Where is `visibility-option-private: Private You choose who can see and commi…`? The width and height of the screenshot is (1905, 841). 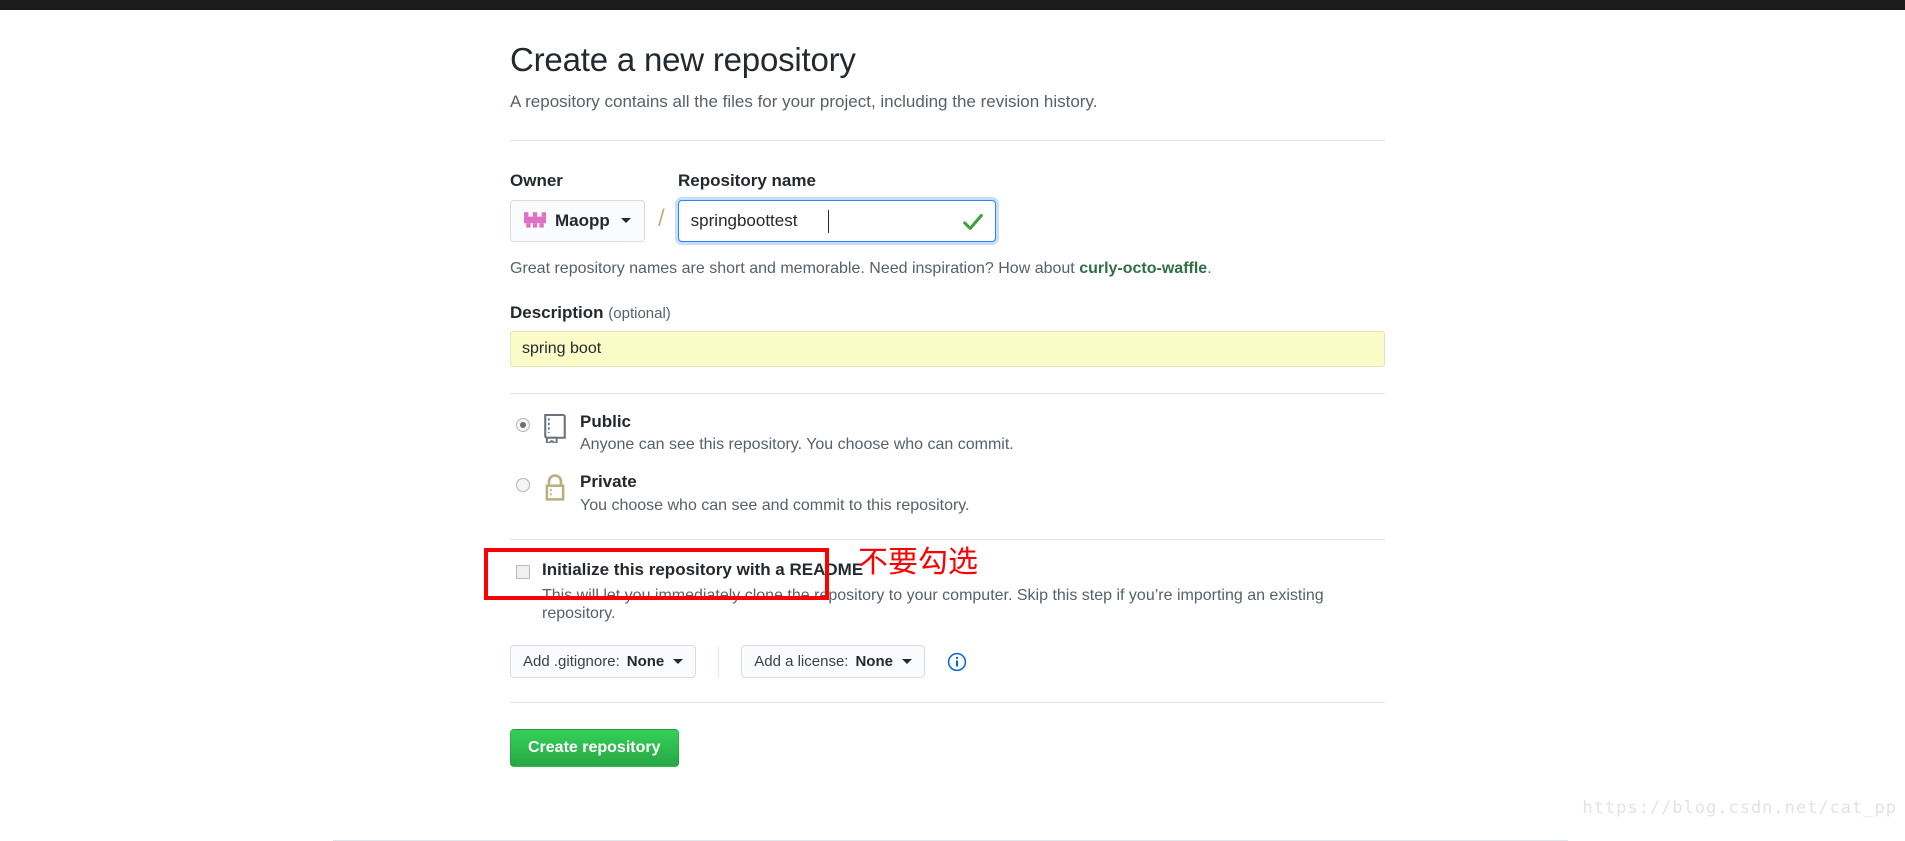 visibility-option-private: Private You choose who can see and commi… is located at coordinates (947, 493).